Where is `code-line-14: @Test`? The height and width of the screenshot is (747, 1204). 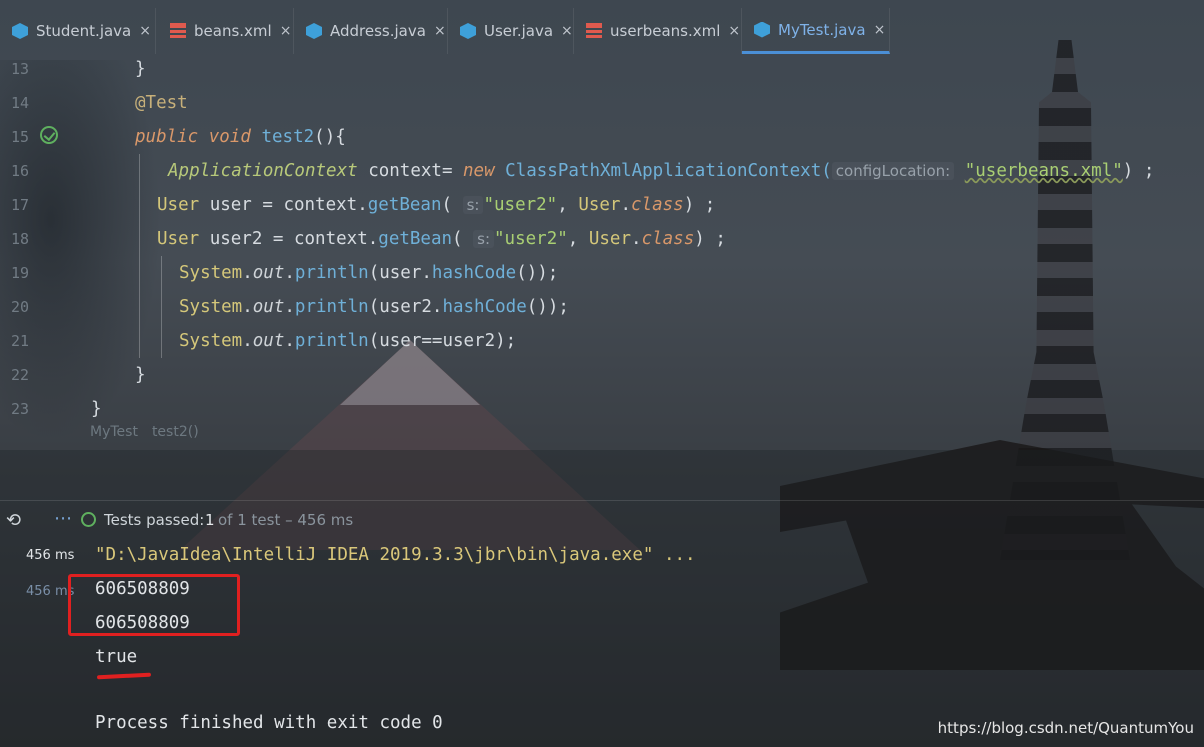 code-line-14: @Test is located at coordinates (161, 103).